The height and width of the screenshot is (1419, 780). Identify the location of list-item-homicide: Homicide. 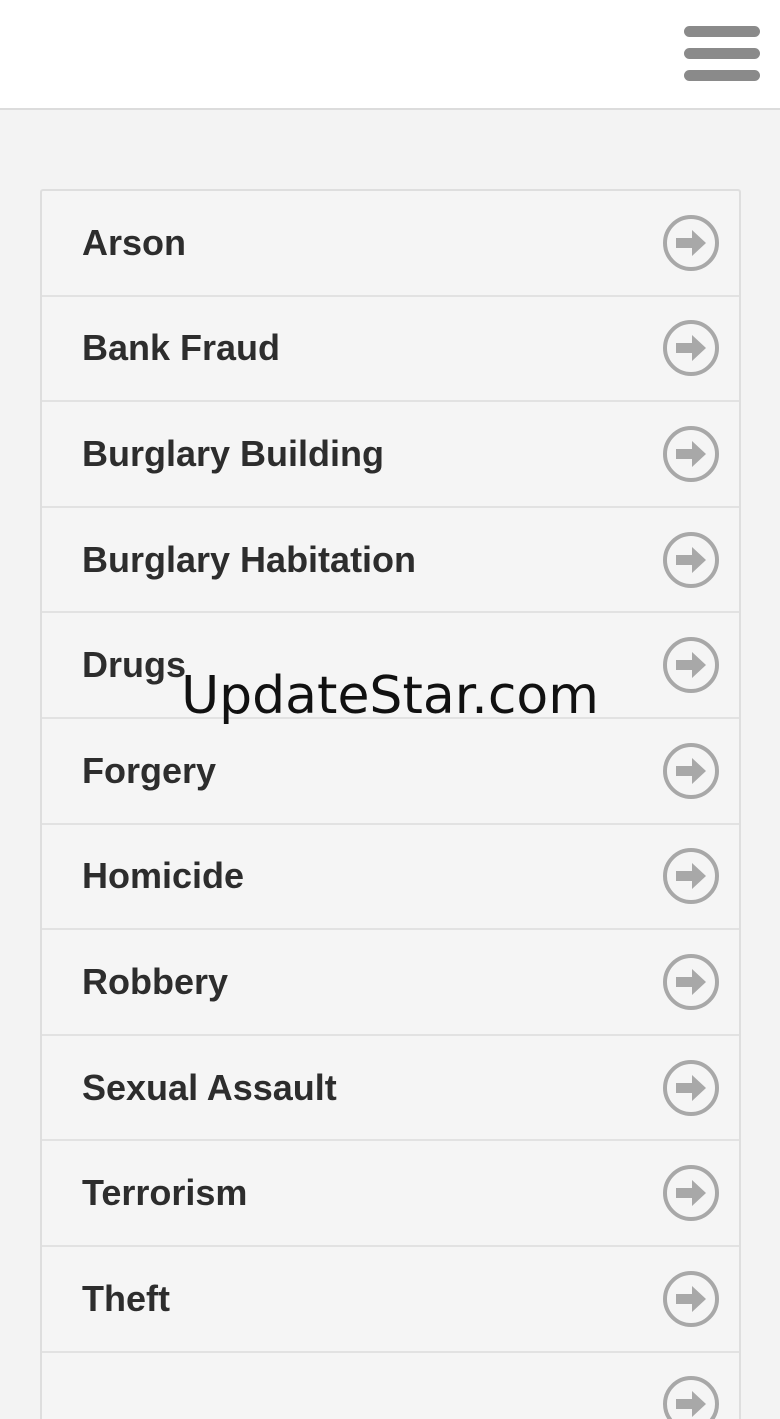
(390, 878).